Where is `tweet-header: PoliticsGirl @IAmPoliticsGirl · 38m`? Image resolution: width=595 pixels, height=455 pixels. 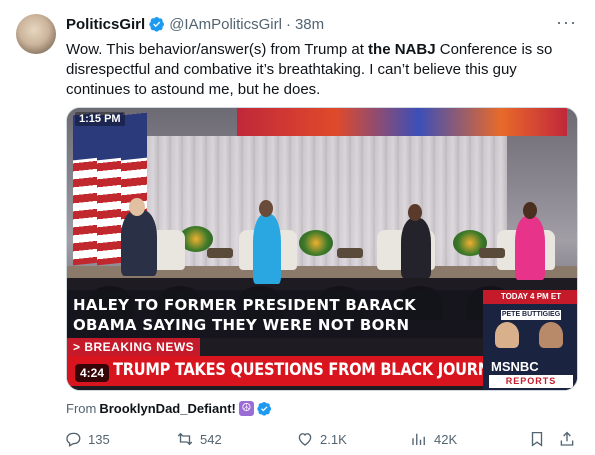
tweet-header: PoliticsGirl @IAmPoliticsGirl · 38m is located at coordinates (195, 24).